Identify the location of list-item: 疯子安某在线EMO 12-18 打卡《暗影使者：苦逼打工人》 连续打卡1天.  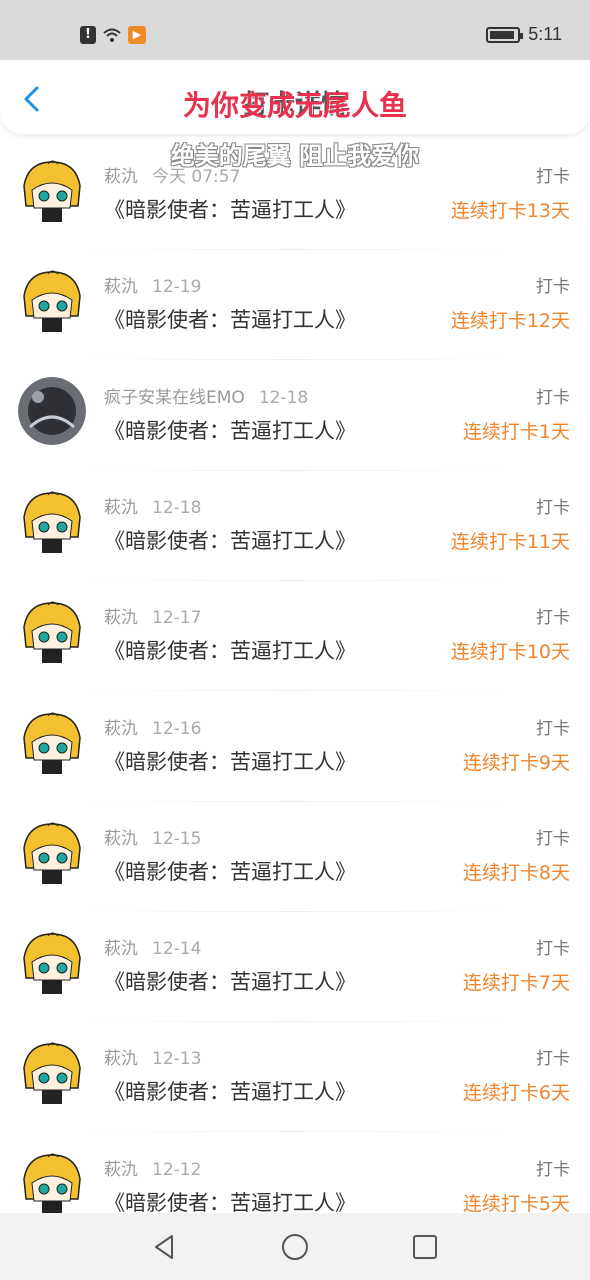
(295, 416).